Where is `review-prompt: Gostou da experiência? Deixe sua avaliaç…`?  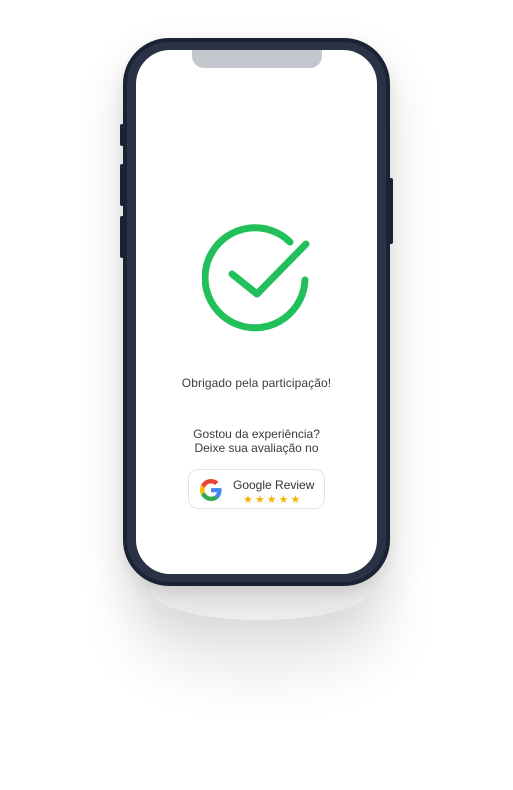 review-prompt: Gostou da experiência? Deixe sua avaliaç… is located at coordinates (256, 441).